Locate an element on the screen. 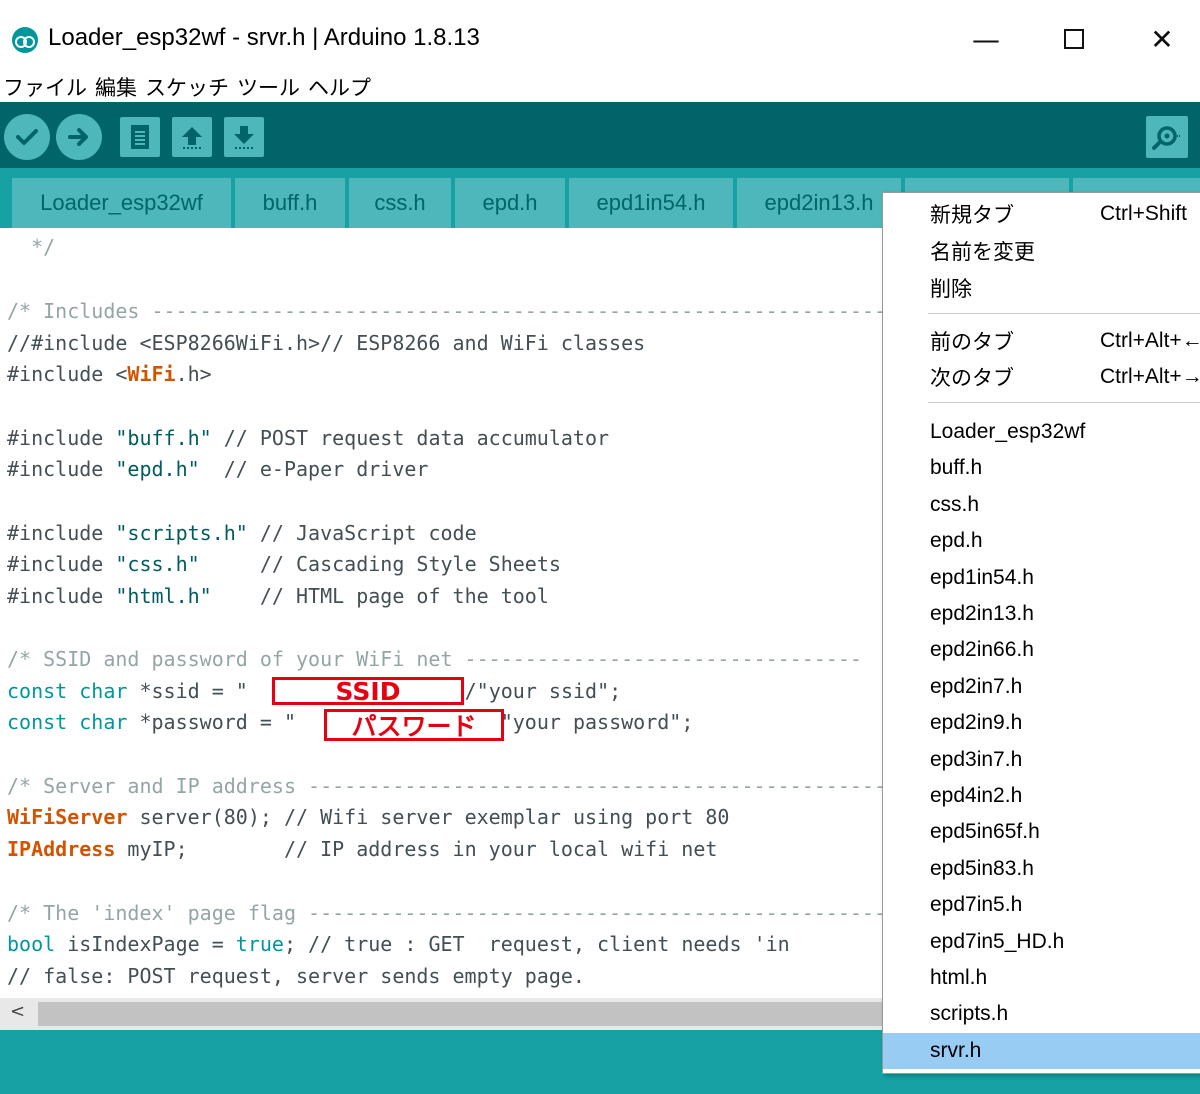 This screenshot has width=1200, height=1094. toolbar is located at coordinates (600, 135).